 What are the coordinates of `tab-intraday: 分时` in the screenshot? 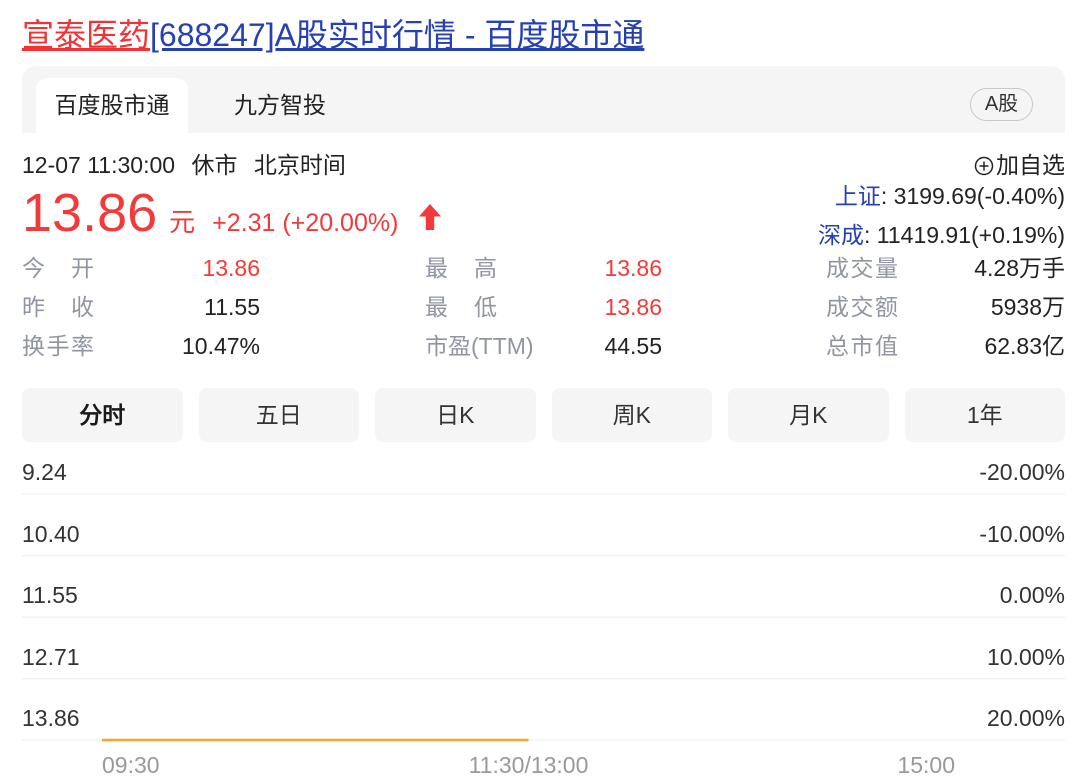 It's located at (102, 415).